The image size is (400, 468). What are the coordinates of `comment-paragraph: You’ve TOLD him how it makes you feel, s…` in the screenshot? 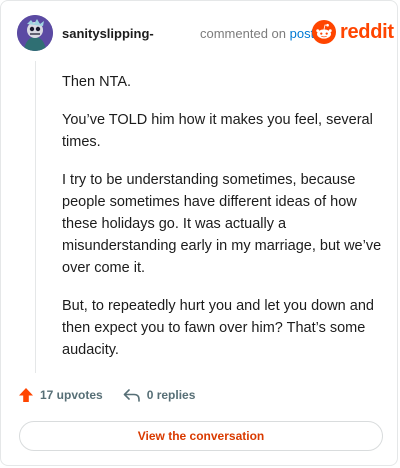 It's located at (217, 131).